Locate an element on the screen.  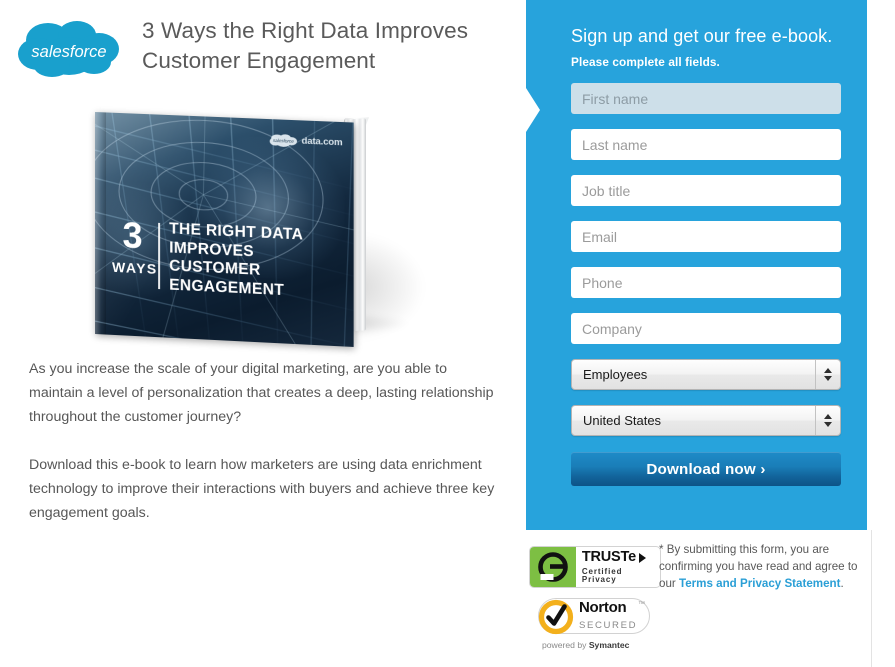
norton-check-icon is located at coordinates (556, 617).